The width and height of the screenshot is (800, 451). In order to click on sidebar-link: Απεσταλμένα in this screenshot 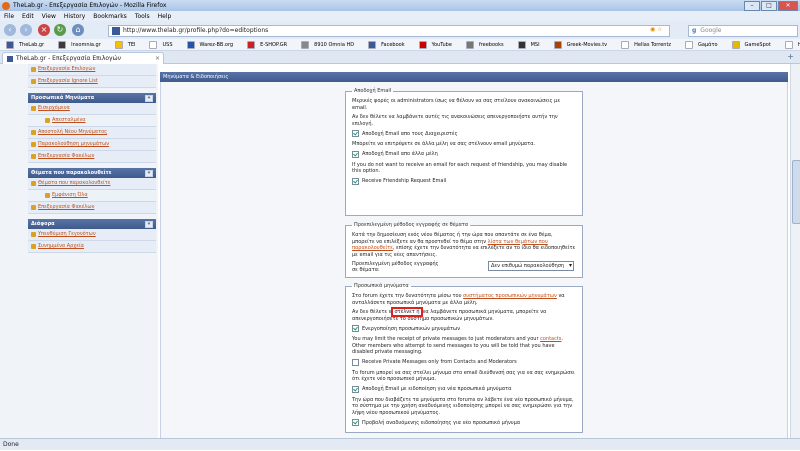, I will do `click(69, 120)`.